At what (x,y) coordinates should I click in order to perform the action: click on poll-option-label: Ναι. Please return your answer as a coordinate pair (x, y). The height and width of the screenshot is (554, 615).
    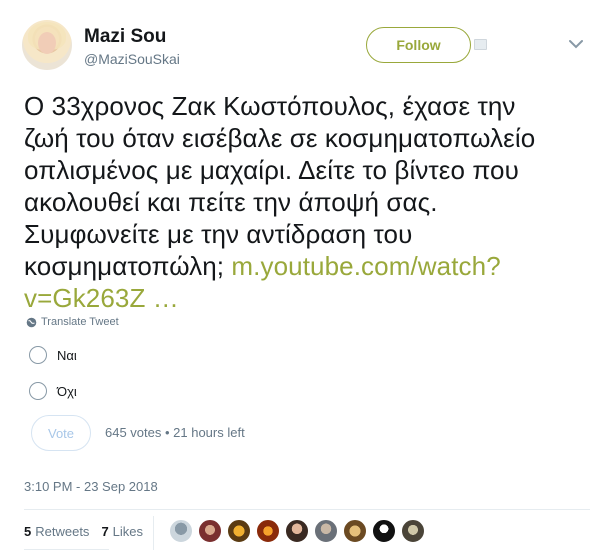
    Looking at the image, I should click on (67, 355).